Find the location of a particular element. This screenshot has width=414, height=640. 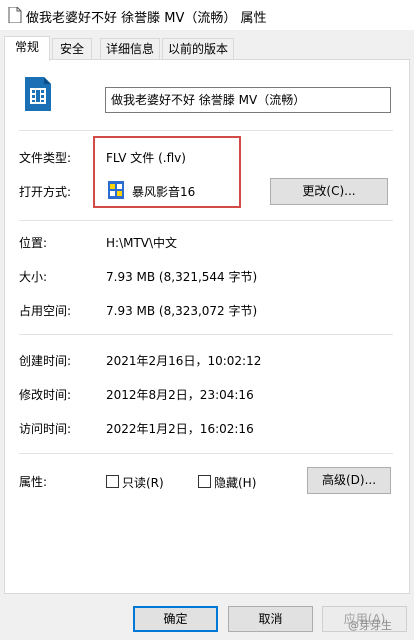

tab-strip: 常规 安全 详细信息 以前的版本 is located at coordinates (207, 48).